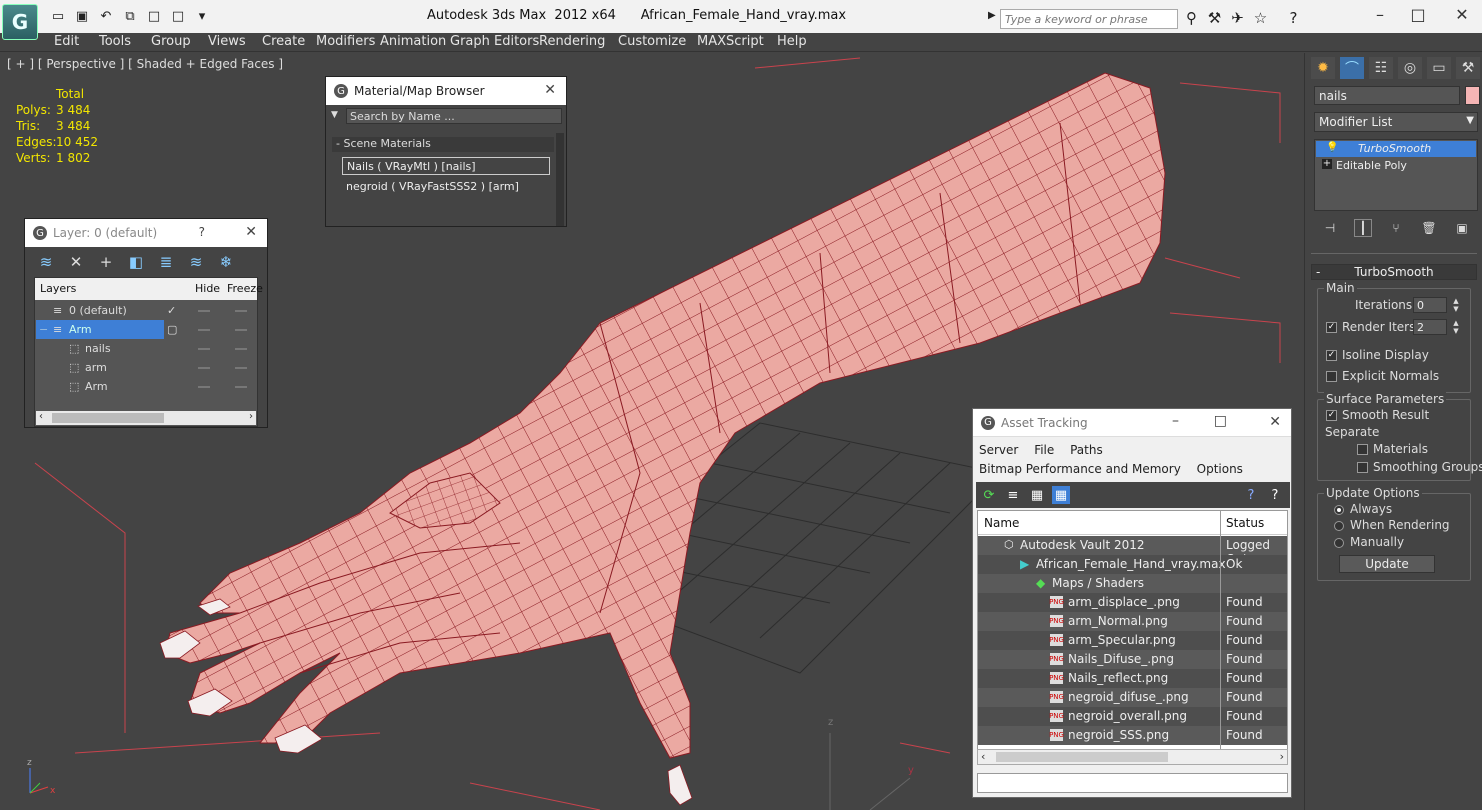 This screenshot has height=810, width=1482. I want to click on layer-row-selected: − ≡ Arm ▢, so click(146, 329).